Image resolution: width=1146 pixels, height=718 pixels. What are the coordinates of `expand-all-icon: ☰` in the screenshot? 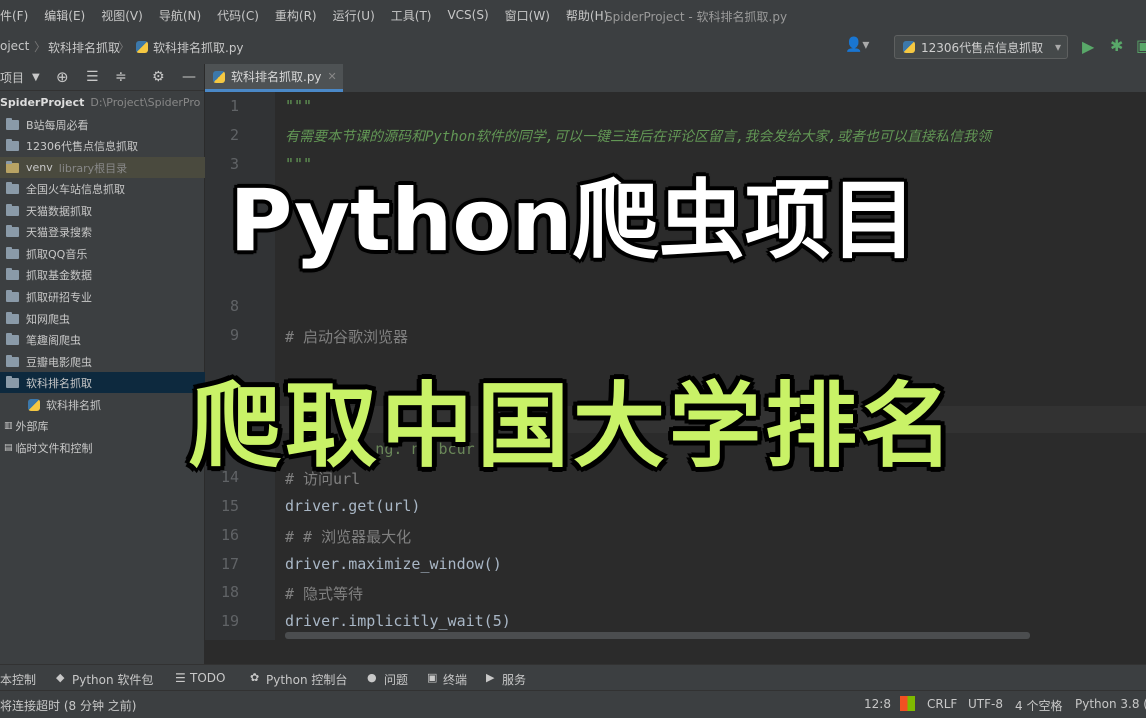 It's located at (92, 77).